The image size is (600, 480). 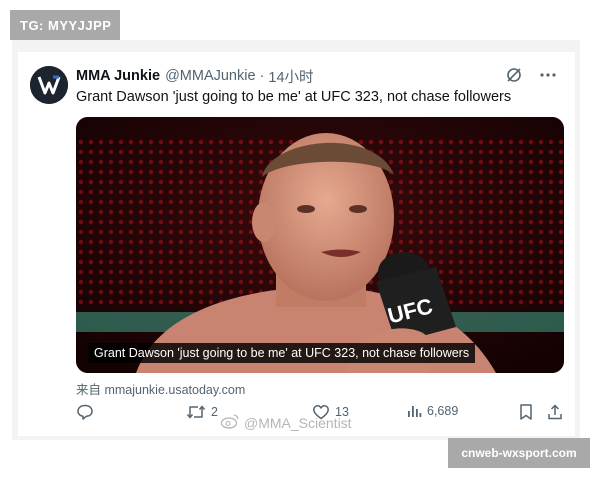 I want to click on views-button: 6,689, so click(x=432, y=411).